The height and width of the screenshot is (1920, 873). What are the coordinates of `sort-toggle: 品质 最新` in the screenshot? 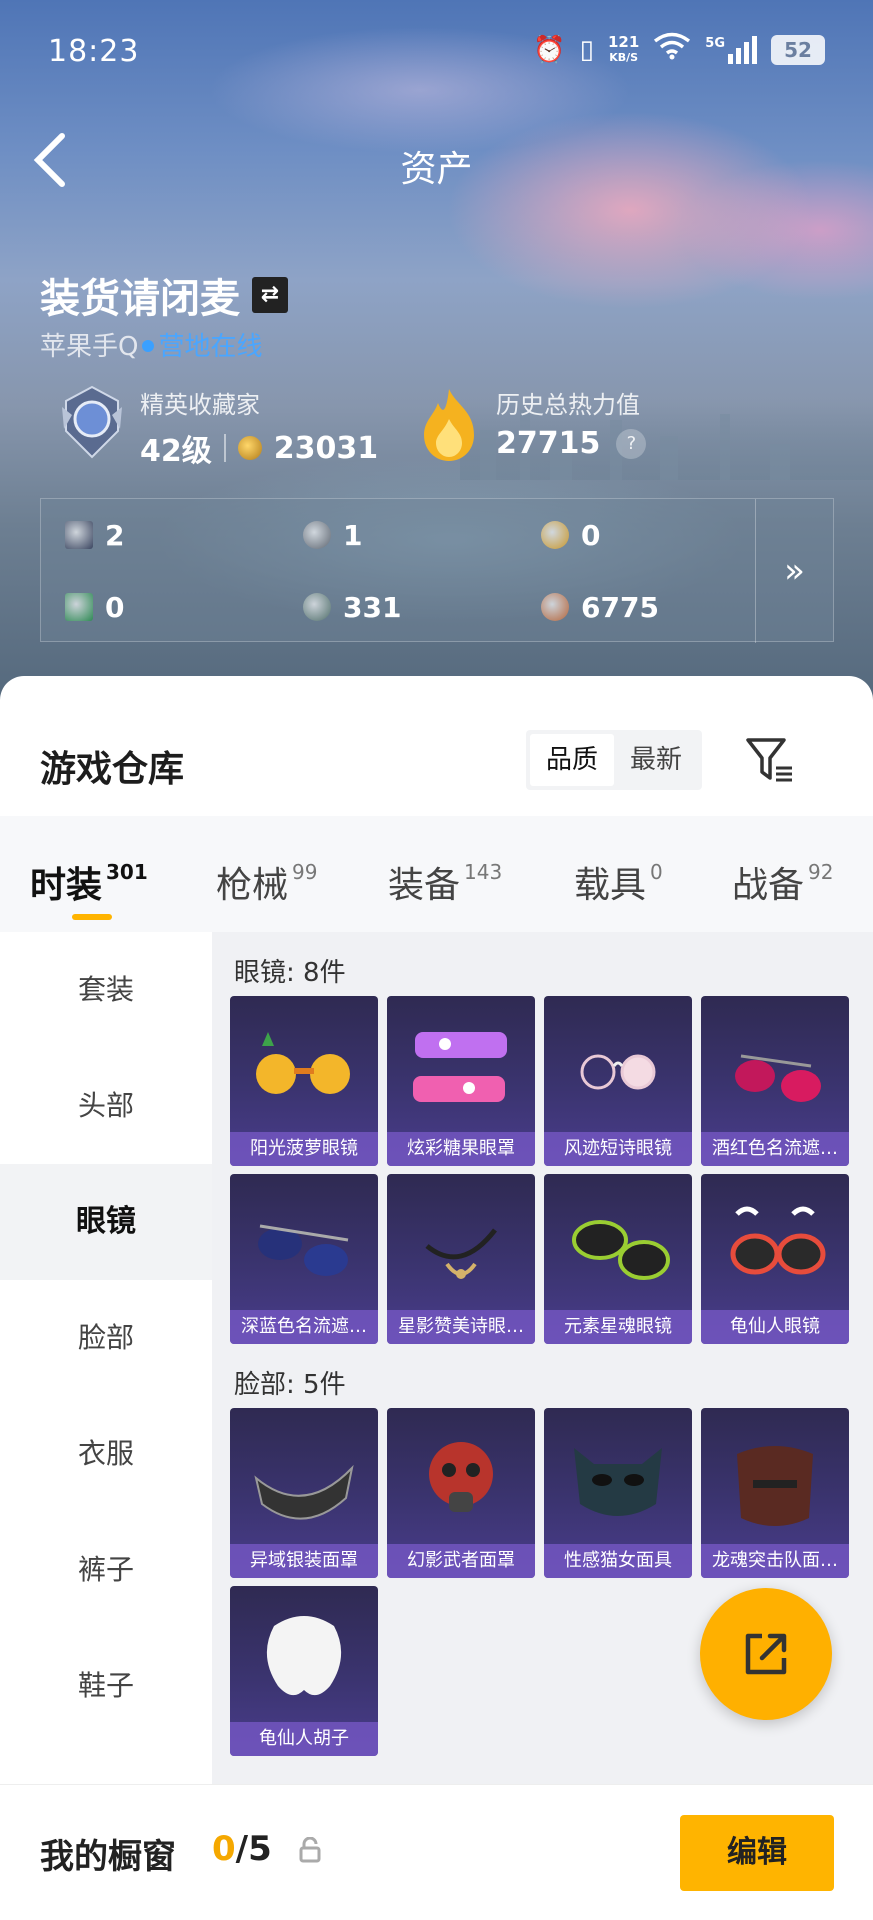 It's located at (614, 760).